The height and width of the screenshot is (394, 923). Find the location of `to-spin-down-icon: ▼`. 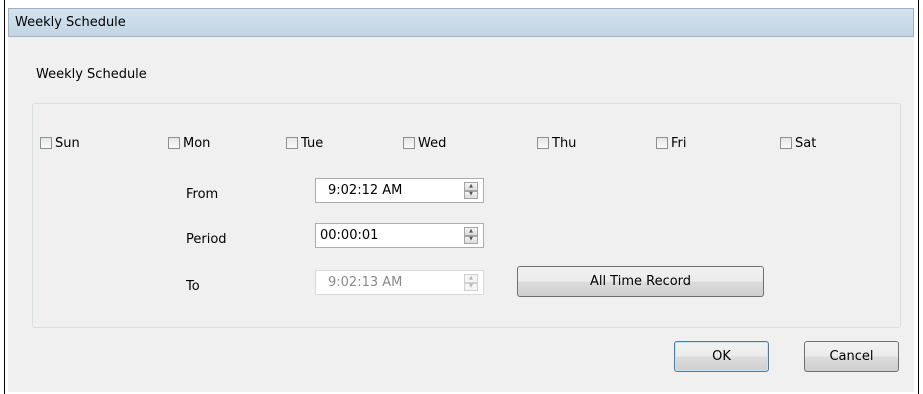

to-spin-down-icon: ▼ is located at coordinates (471, 286).